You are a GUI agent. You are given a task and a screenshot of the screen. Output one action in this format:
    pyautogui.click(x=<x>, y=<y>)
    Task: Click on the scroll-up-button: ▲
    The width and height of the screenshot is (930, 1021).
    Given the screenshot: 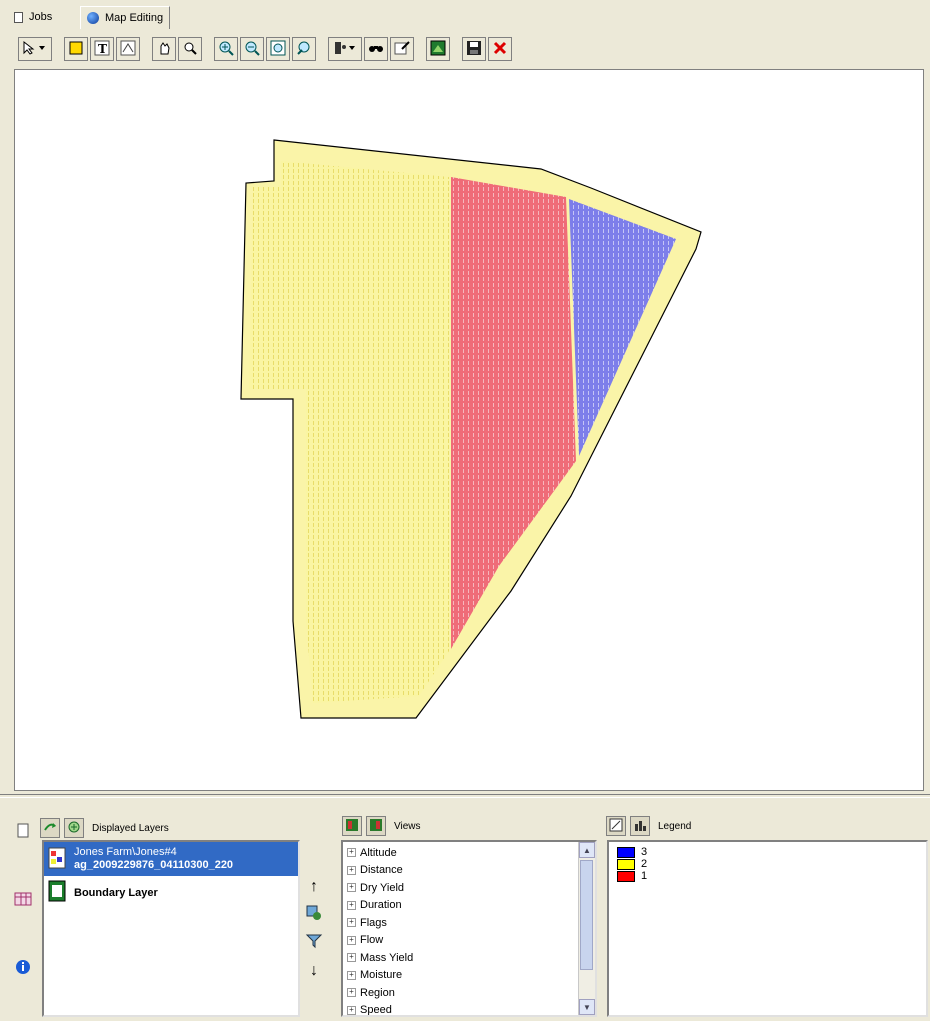 What is the action you would take?
    pyautogui.click(x=587, y=850)
    